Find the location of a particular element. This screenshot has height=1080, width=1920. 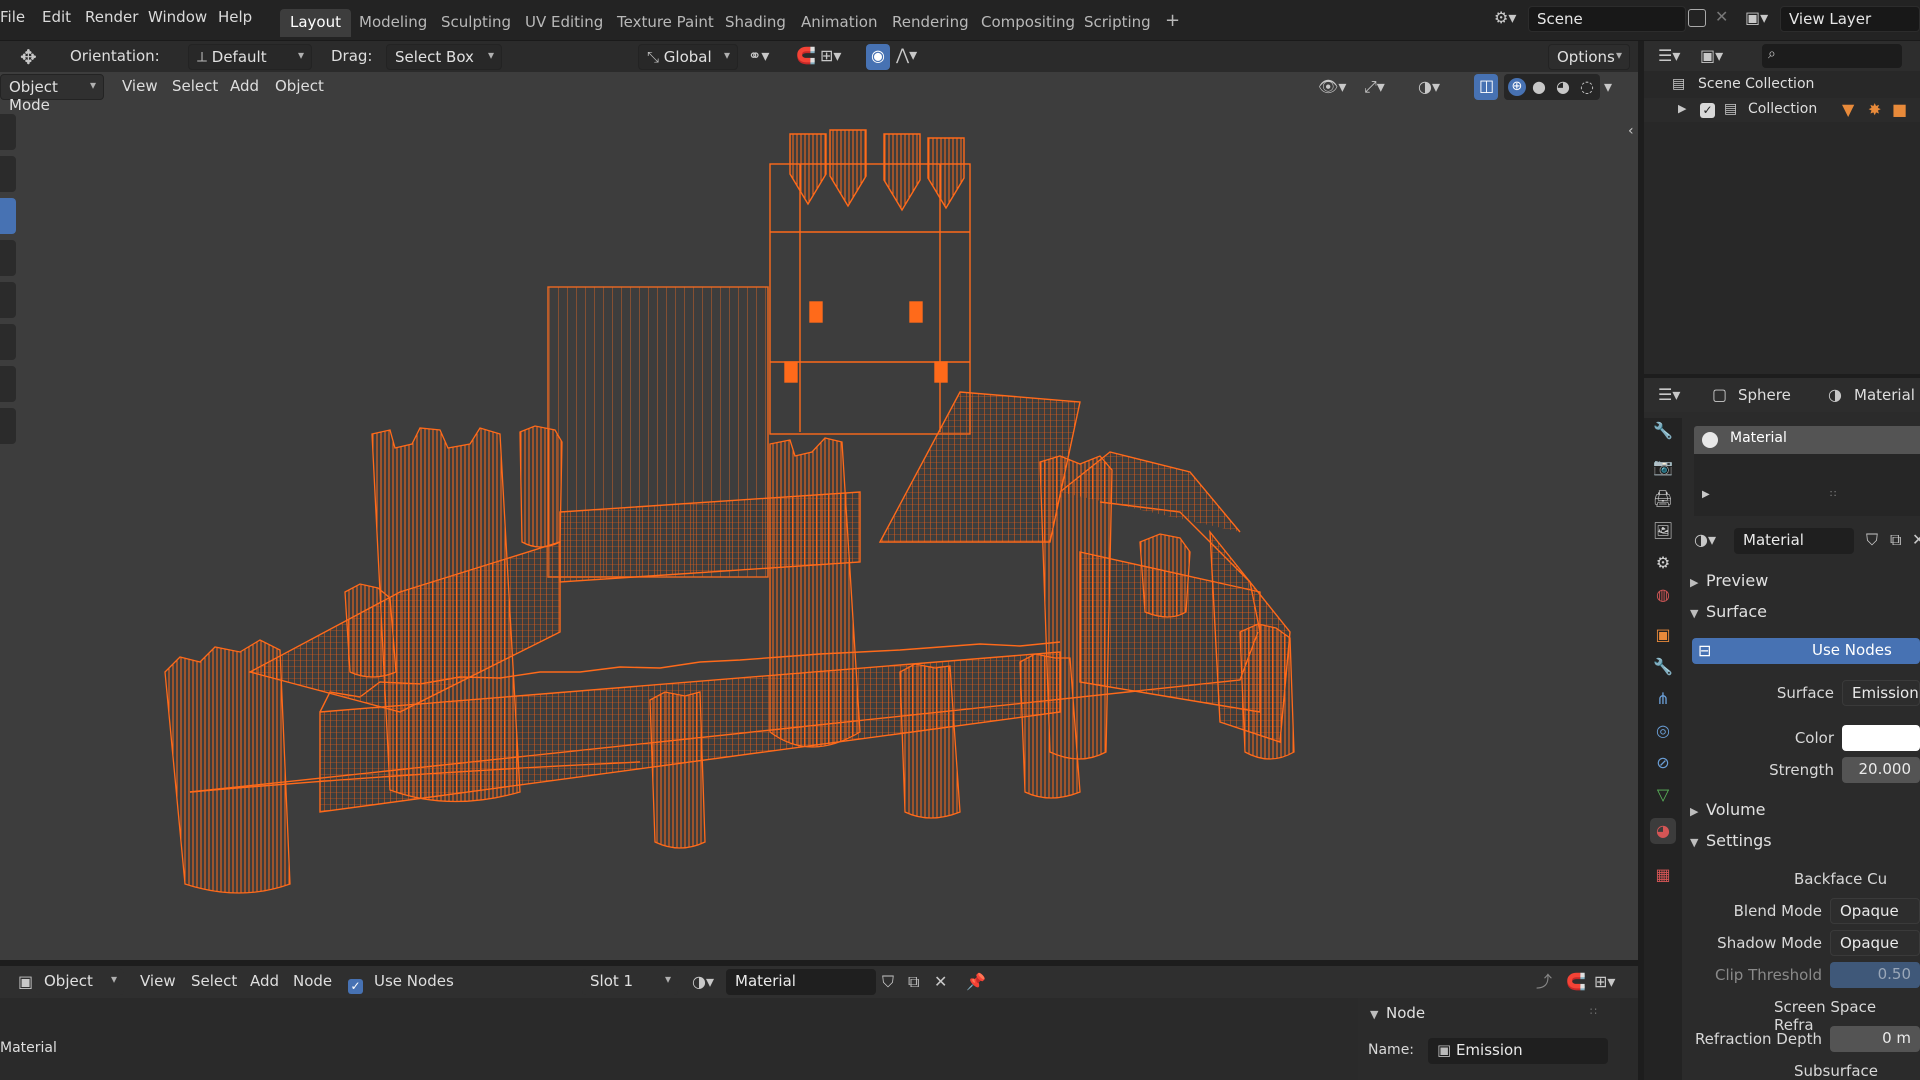

subsurface-translucency-label: Subsurface Transluc is located at coordinates (1857, 1071).